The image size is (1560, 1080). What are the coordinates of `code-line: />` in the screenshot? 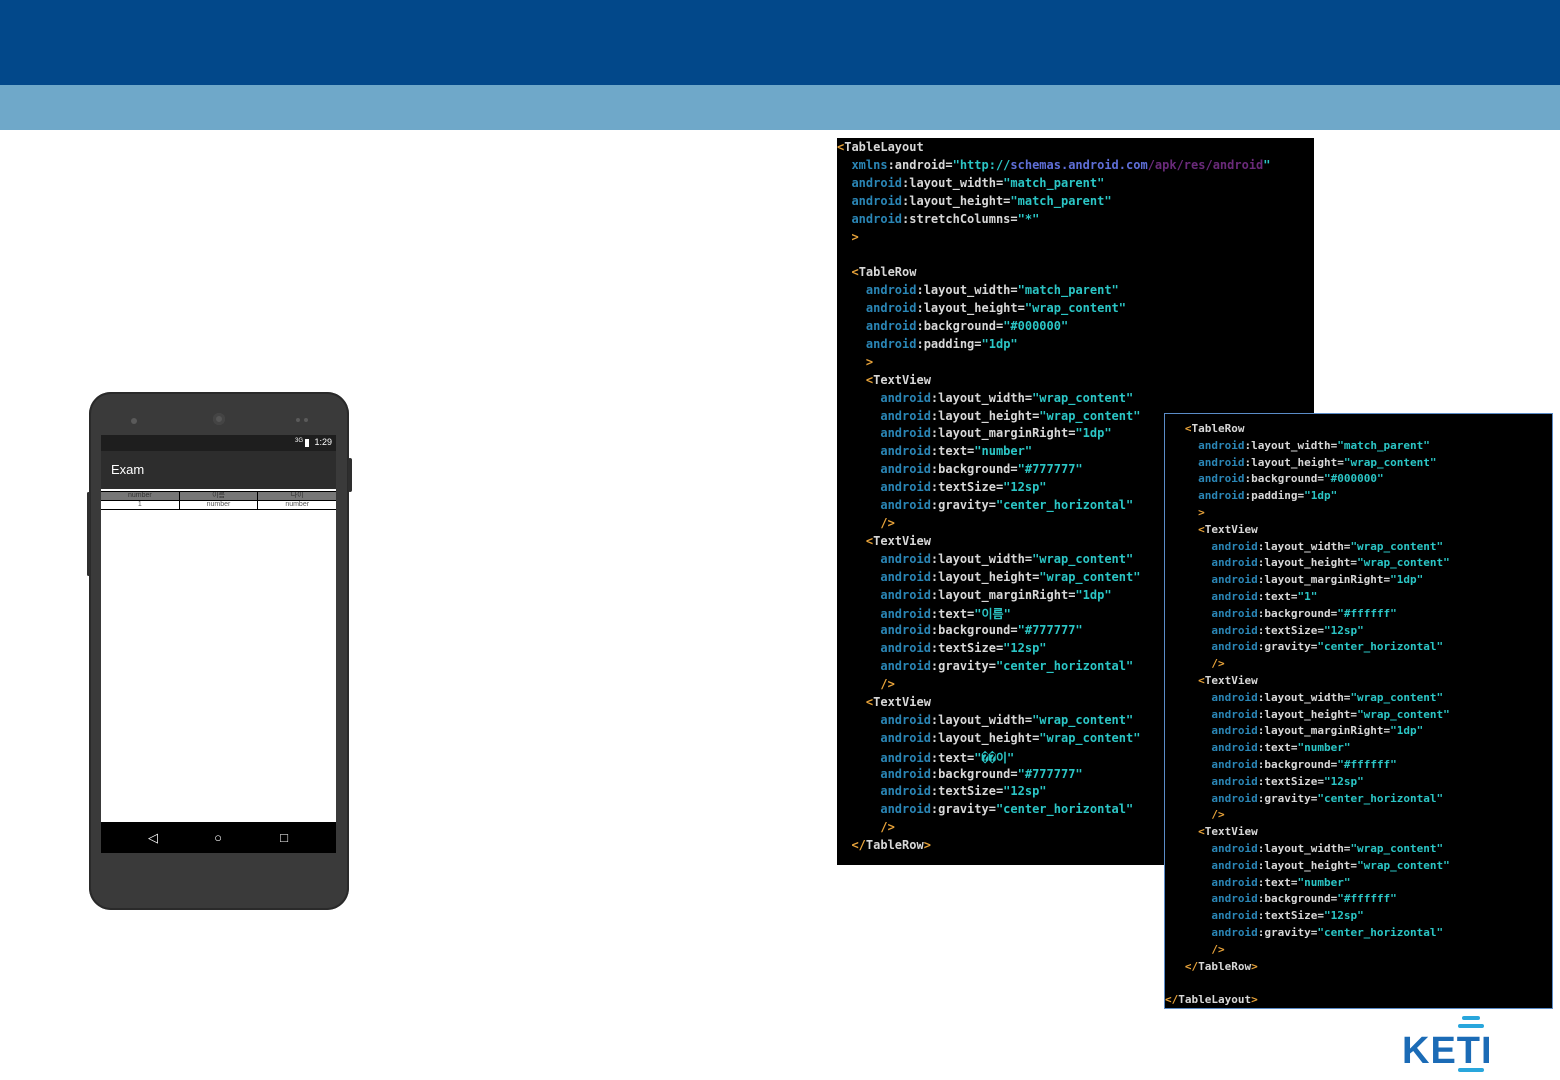 It's located at (1195, 949).